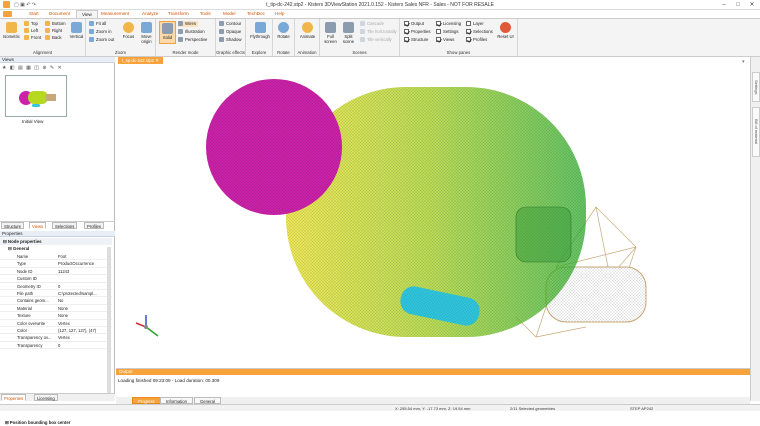  Describe the element at coordinates (55, 24) in the screenshot. I see `align-bottom-button: Bottom` at that location.